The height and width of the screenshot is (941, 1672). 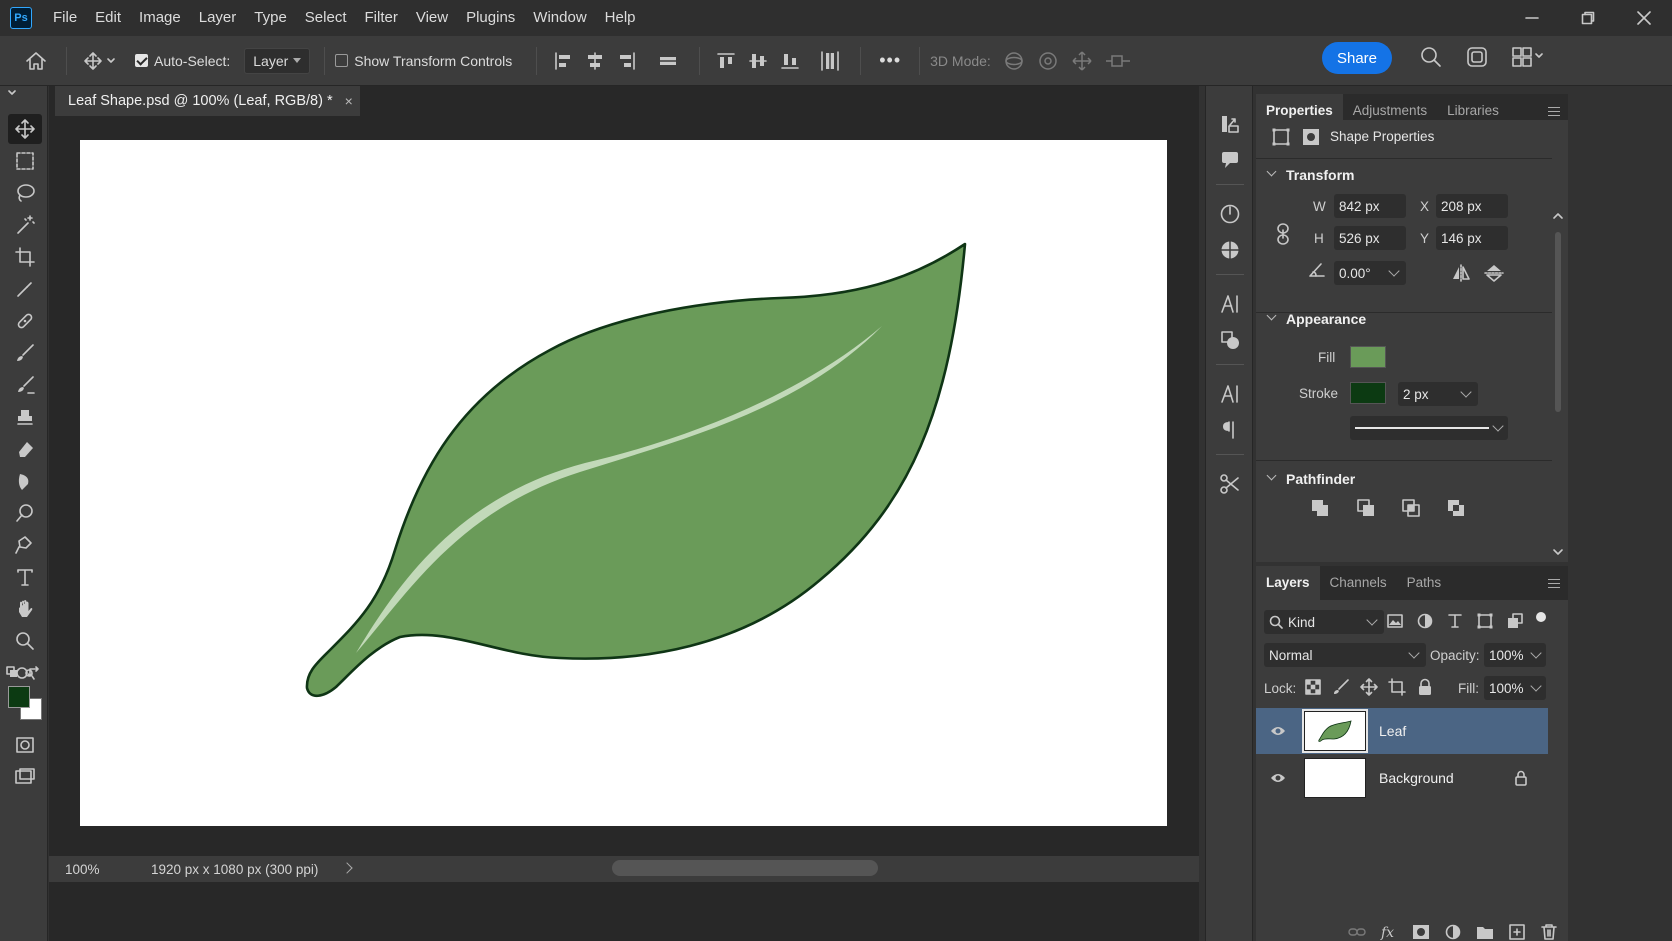 I want to click on align-top-button, so click(x=726, y=61).